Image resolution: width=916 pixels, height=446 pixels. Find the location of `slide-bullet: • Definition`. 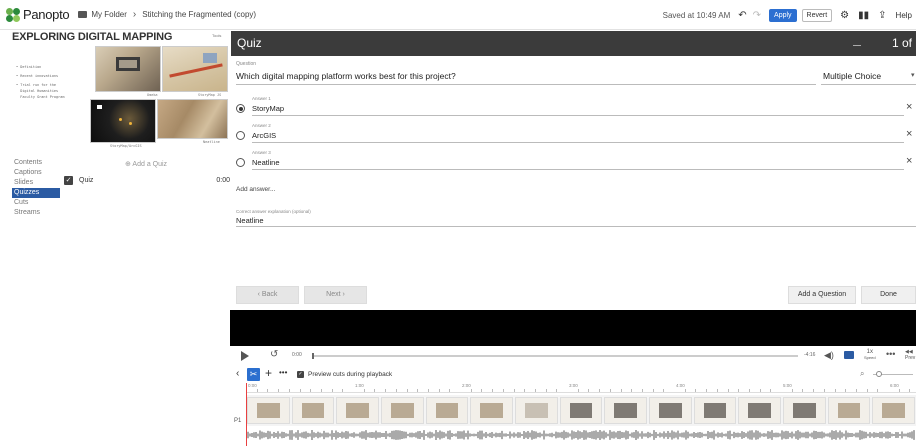

slide-bullet: • Definition is located at coordinates (29, 67).